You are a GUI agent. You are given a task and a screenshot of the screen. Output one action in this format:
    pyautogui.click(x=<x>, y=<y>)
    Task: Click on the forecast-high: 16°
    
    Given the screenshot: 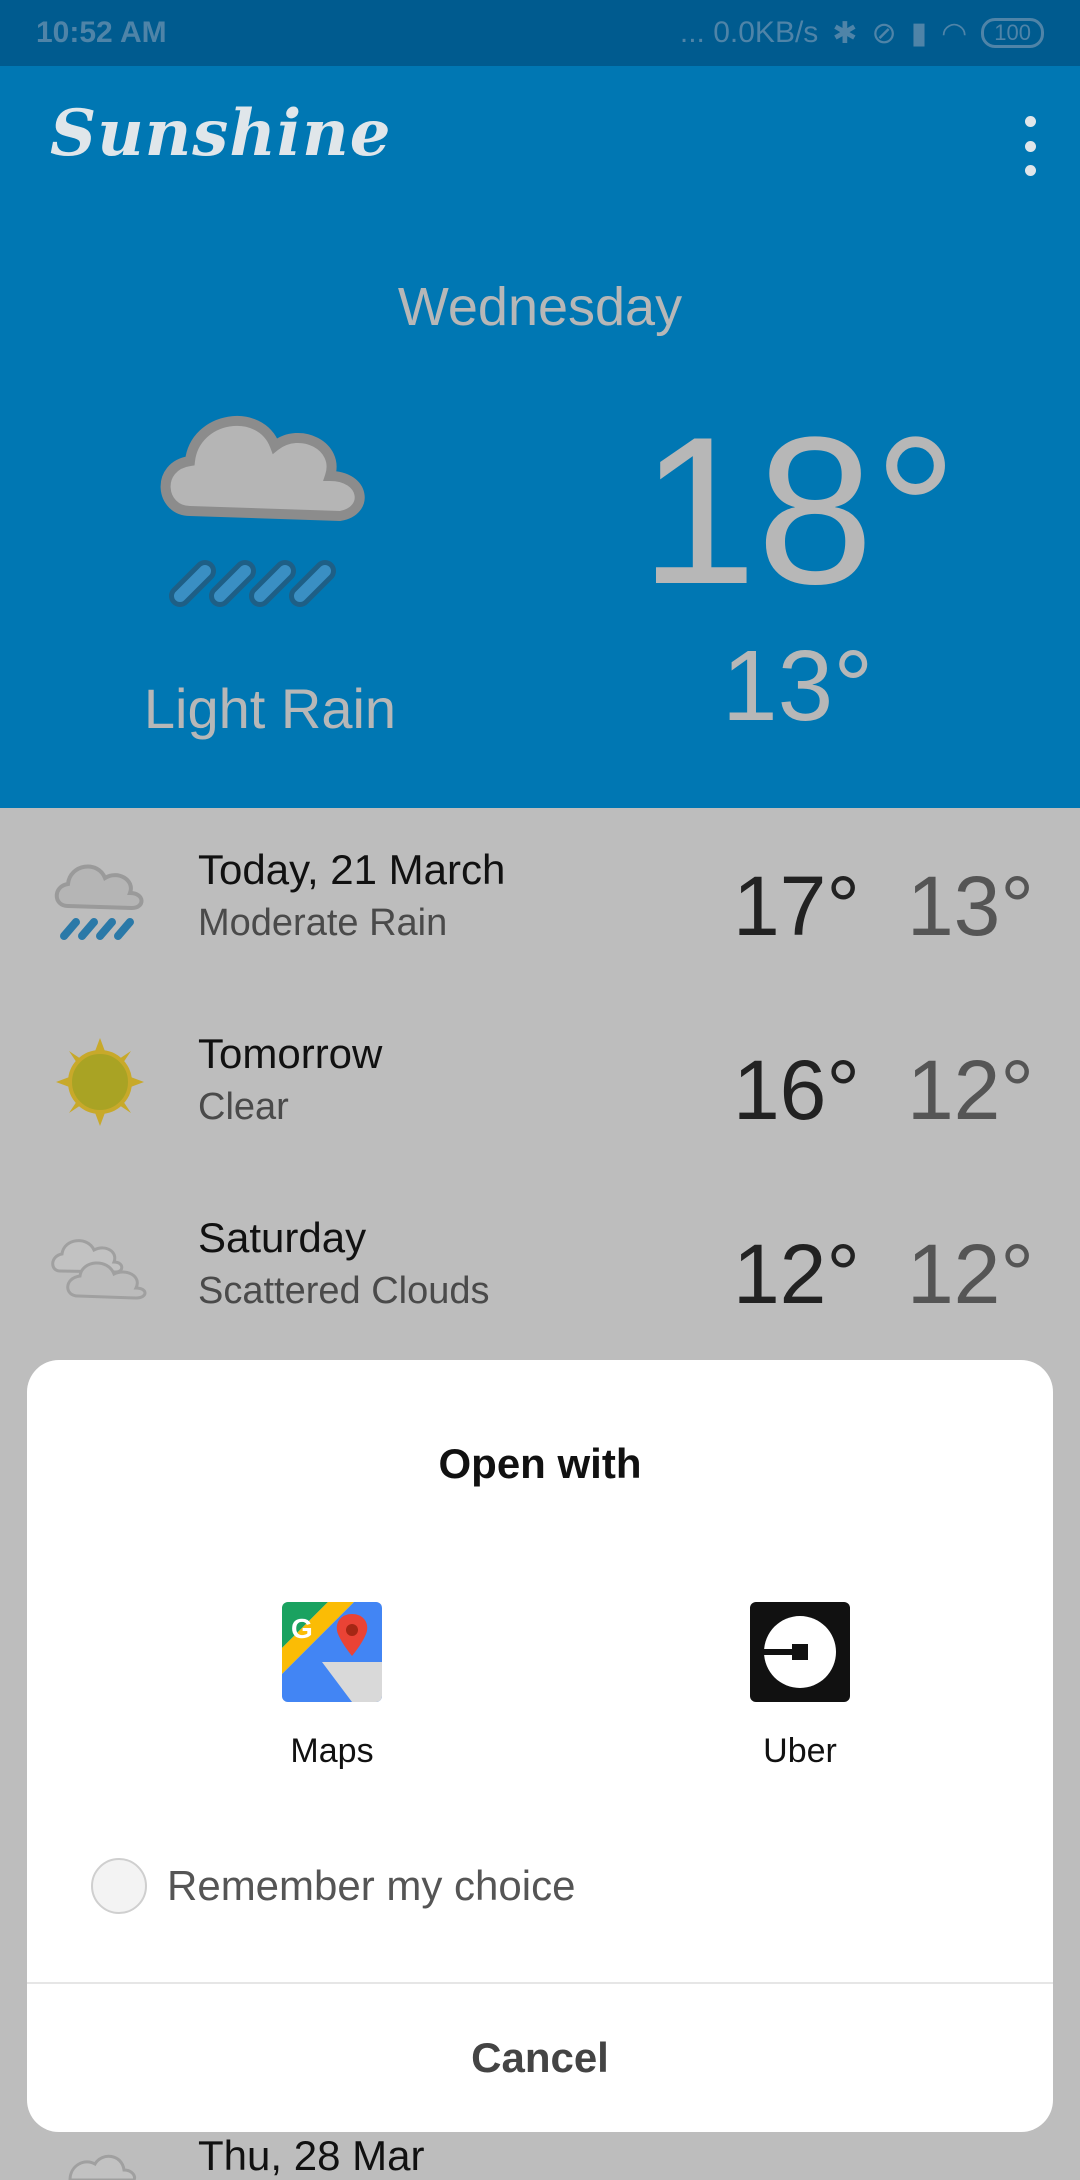 What is the action you would take?
    pyautogui.click(x=796, y=1090)
    